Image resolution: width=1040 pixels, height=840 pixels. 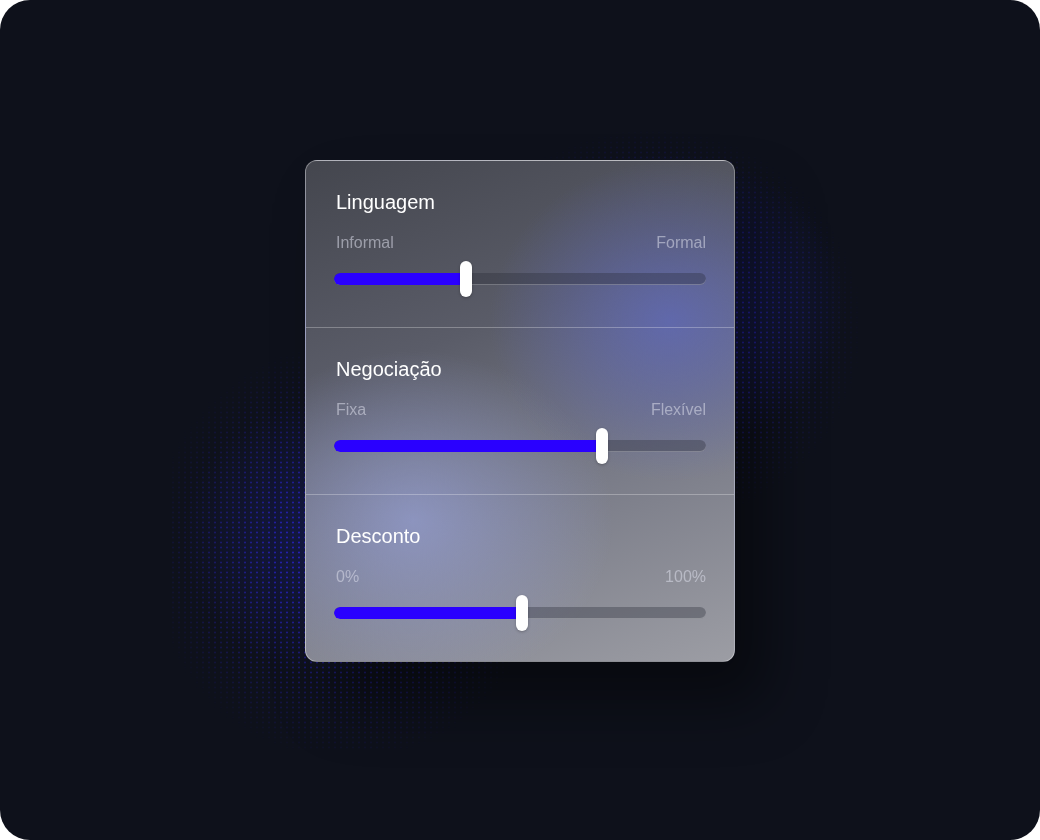 I want to click on min-label: Informal, so click(x=365, y=243).